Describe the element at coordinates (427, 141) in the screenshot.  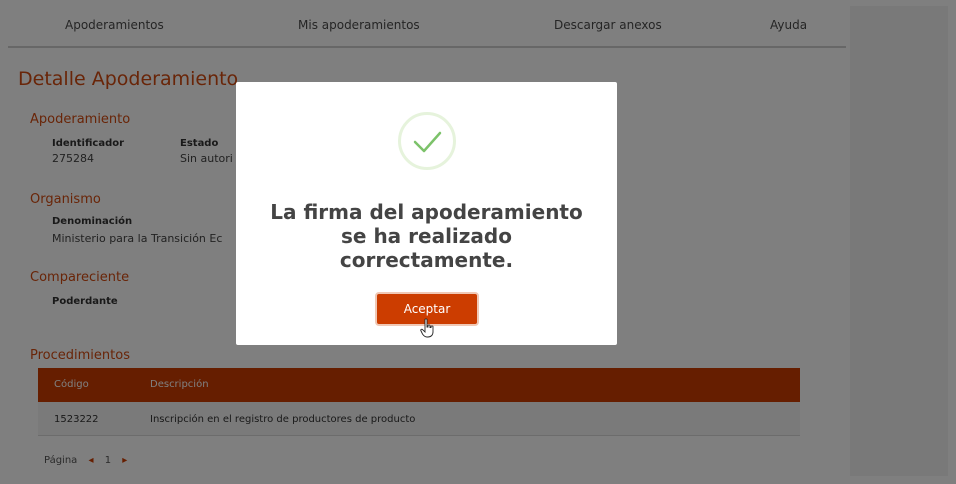
I see `check-icon` at that location.